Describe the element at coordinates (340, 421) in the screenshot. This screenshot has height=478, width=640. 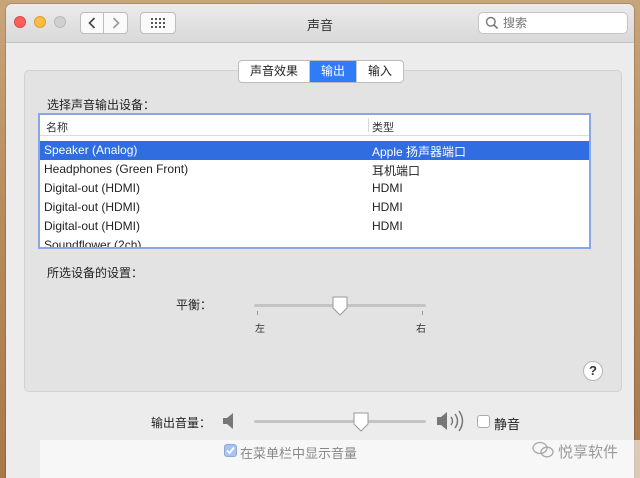
I see `volume-slider-track` at that location.